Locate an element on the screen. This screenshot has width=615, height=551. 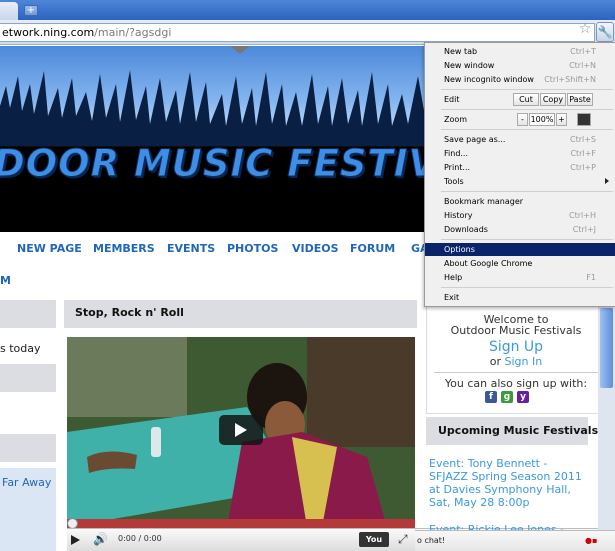
video-progress-bar is located at coordinates (241, 523).